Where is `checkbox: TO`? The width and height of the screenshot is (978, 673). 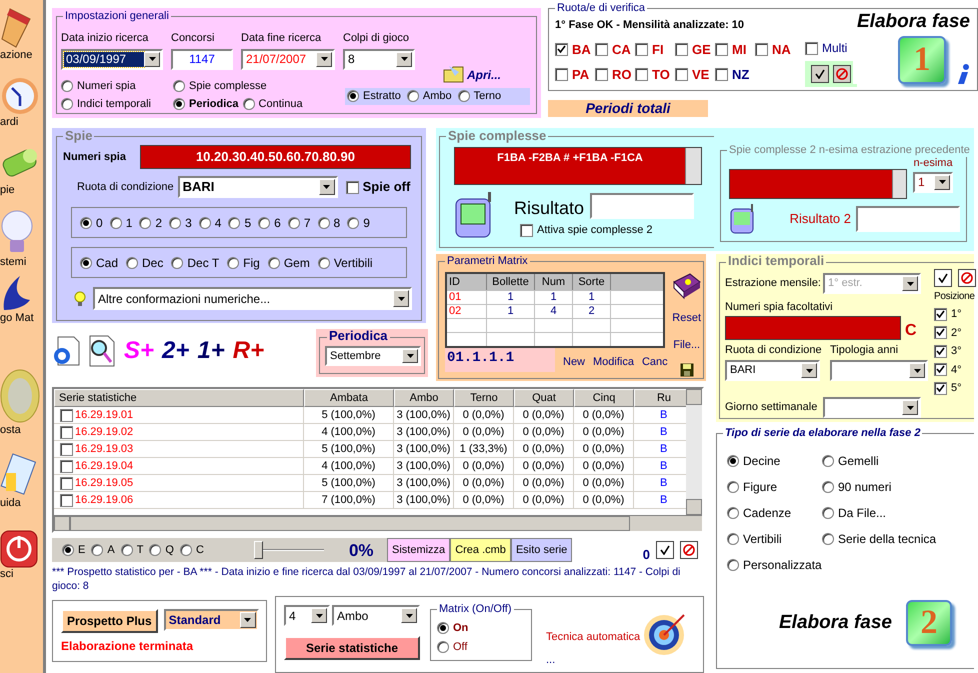
checkbox: TO is located at coordinates (655, 74).